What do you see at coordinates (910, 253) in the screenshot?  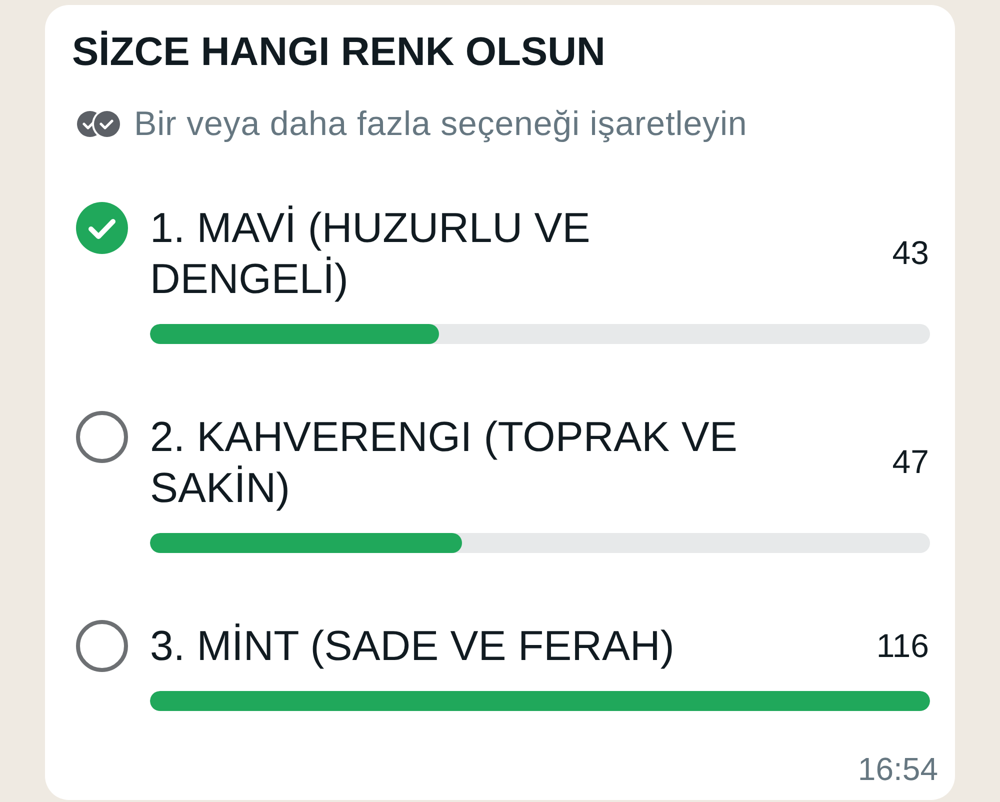 I see `vote-count: 43` at bounding box center [910, 253].